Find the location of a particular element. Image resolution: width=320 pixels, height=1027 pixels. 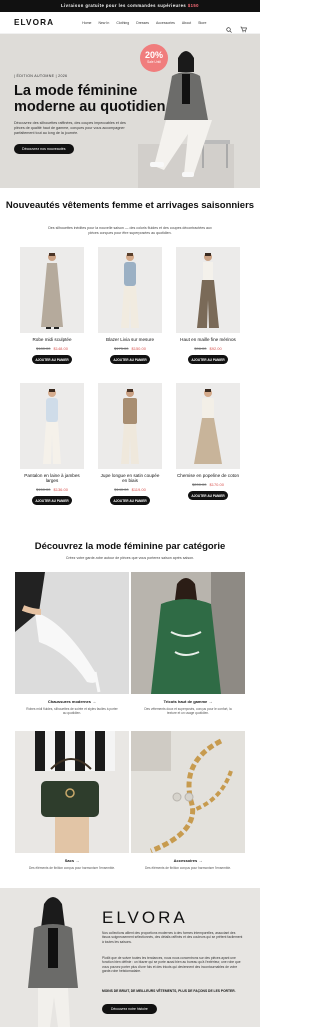

product-old-price: $150.00 is located at coordinates (43, 489).